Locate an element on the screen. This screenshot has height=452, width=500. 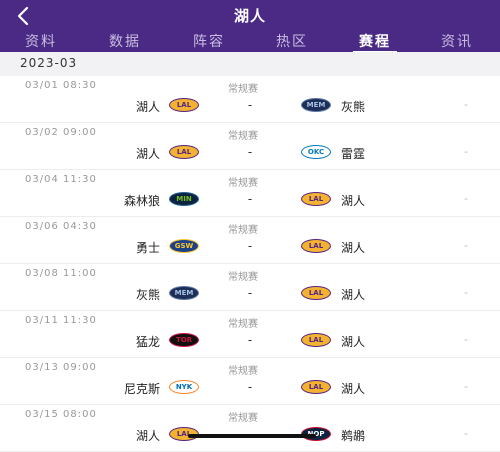
app-header: 湖人 资料 数据 阵容 热区 赛程 资讯 is located at coordinates (250, 26).